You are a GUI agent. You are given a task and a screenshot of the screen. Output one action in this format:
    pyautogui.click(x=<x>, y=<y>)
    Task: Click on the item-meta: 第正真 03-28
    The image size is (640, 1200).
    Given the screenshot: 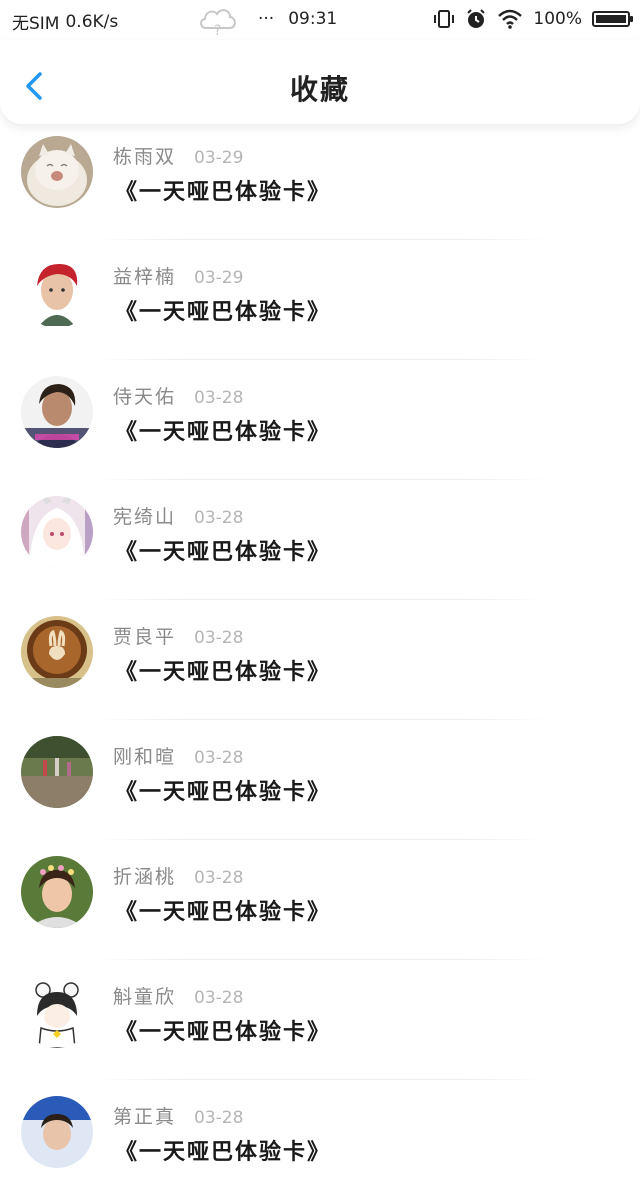 What is the action you would take?
    pyautogui.click(x=178, y=1115)
    